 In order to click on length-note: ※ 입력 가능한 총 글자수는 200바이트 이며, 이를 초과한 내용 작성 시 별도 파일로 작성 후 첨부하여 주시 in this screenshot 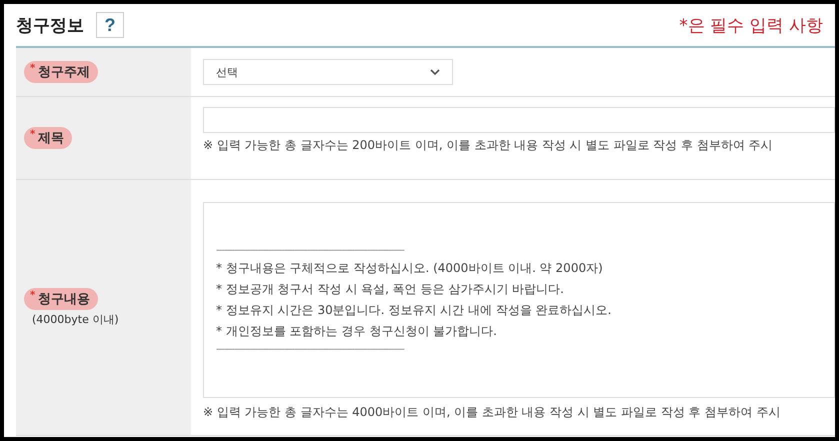, I will do `click(488, 145)`.